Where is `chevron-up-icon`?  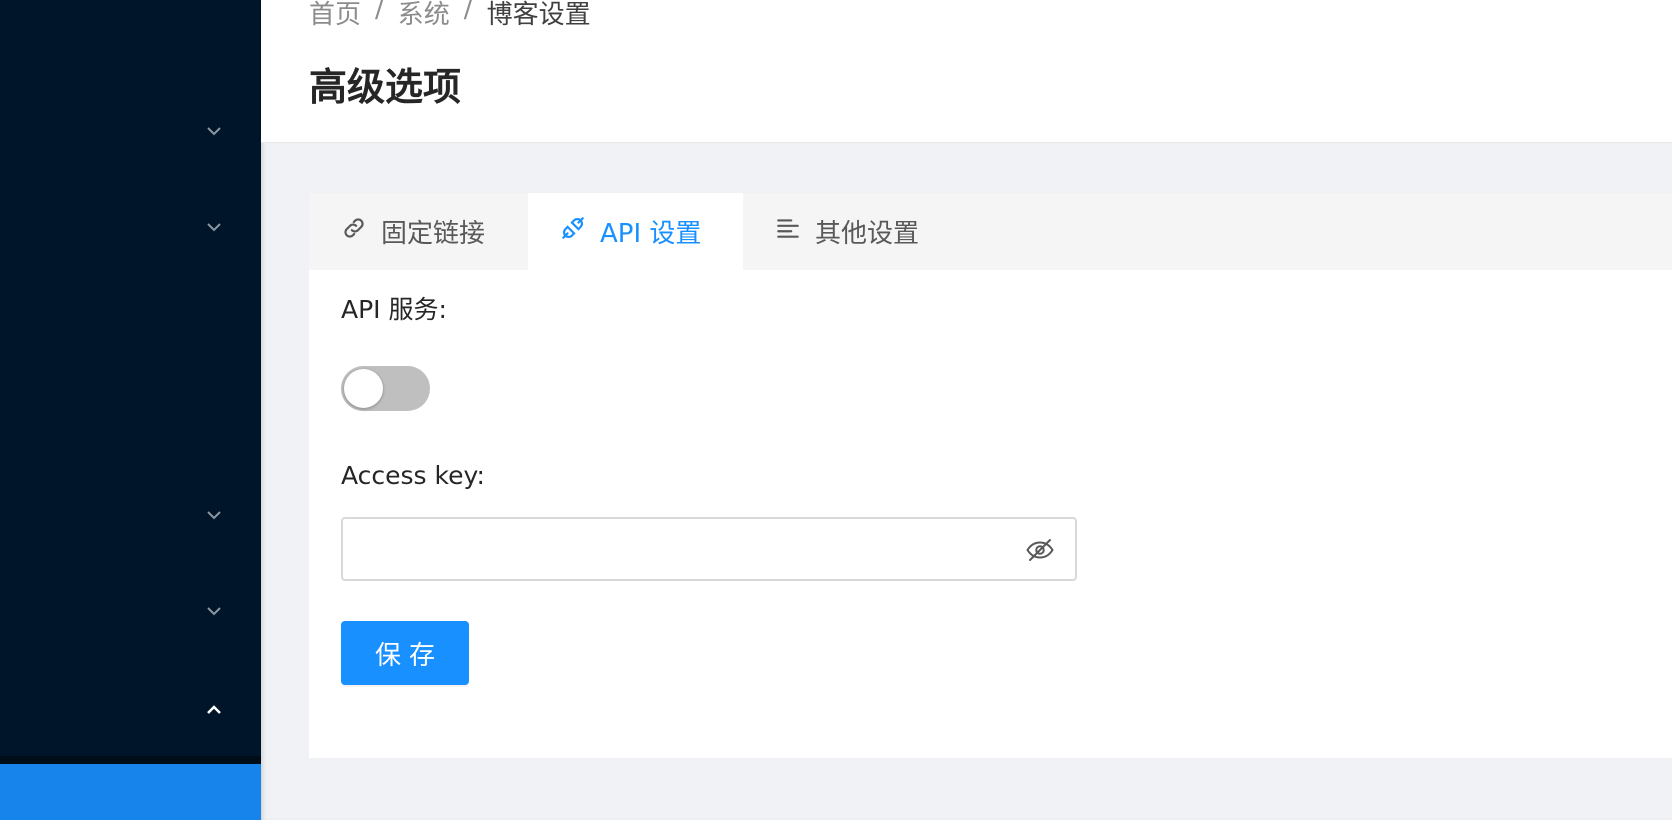
chevron-up-icon is located at coordinates (214, 710).